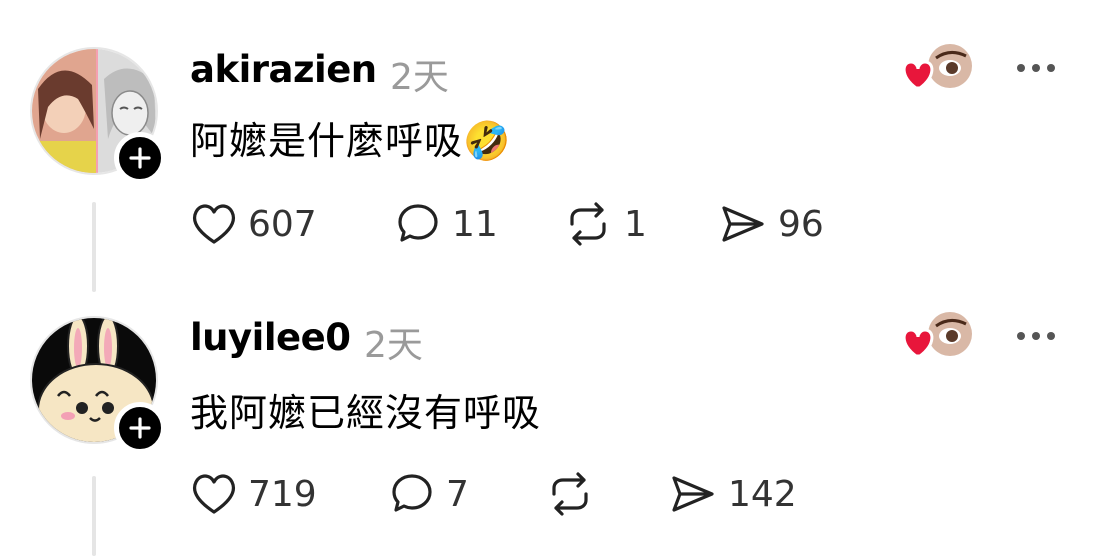 This screenshot has width=1100, height=556. Describe the element at coordinates (762, 494) in the screenshot. I see `share-count: 142` at that location.